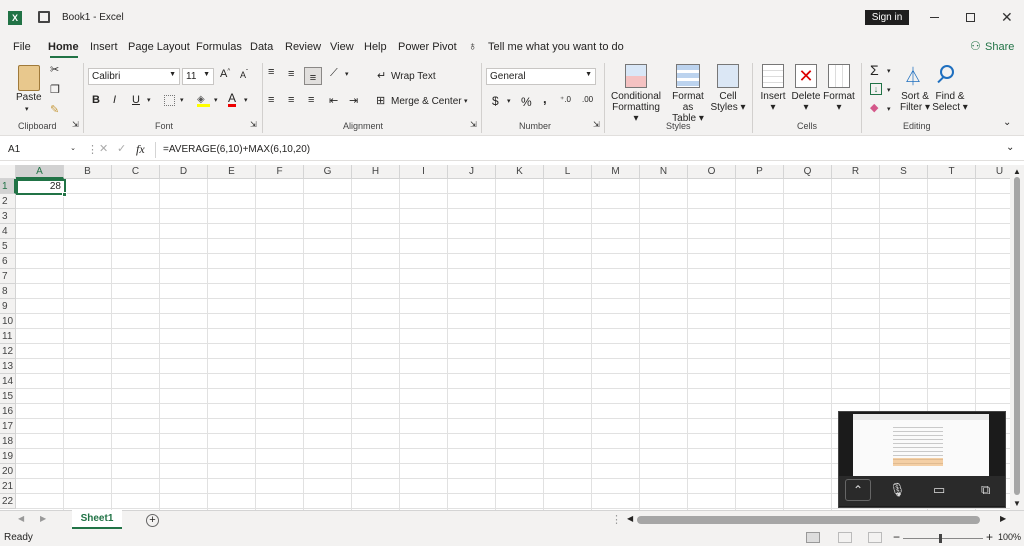 This screenshot has width=1024, height=546. Describe the element at coordinates (426, 101) in the screenshot. I see `merge-center-button: Merge & Center` at that location.